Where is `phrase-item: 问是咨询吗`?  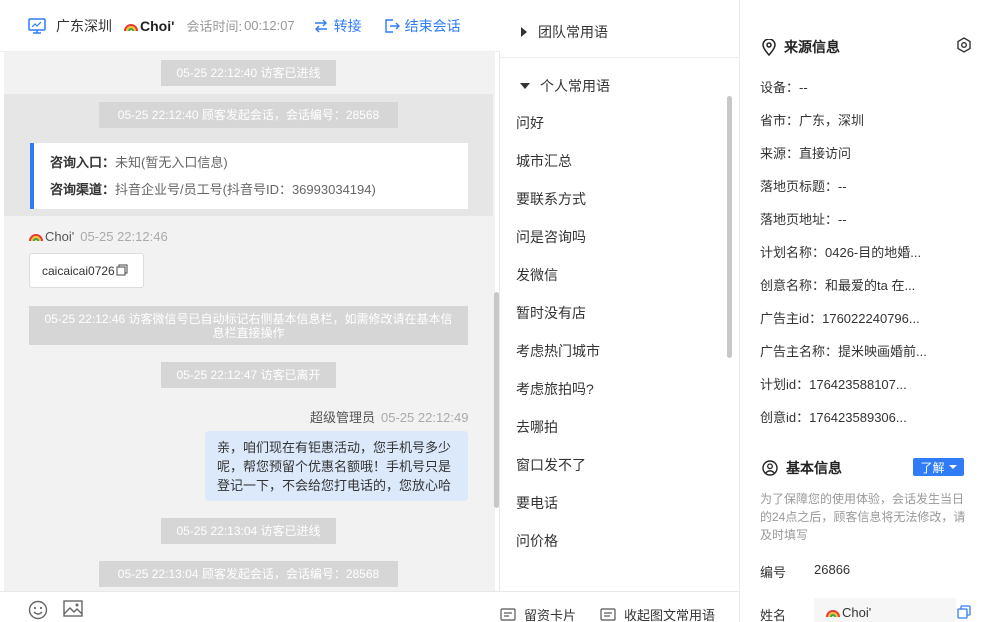
phrase-item: 问是咨询吗 is located at coordinates (551, 237).